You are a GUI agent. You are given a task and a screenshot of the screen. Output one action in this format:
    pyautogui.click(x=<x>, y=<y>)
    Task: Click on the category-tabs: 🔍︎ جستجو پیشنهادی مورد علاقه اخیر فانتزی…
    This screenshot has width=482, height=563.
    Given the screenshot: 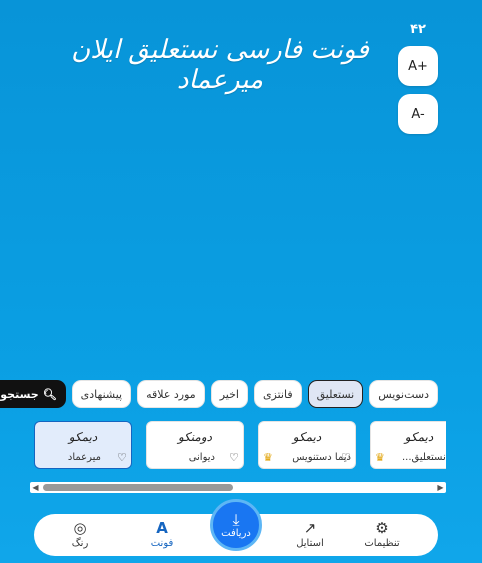 What is the action you would take?
    pyautogui.click(x=219, y=394)
    